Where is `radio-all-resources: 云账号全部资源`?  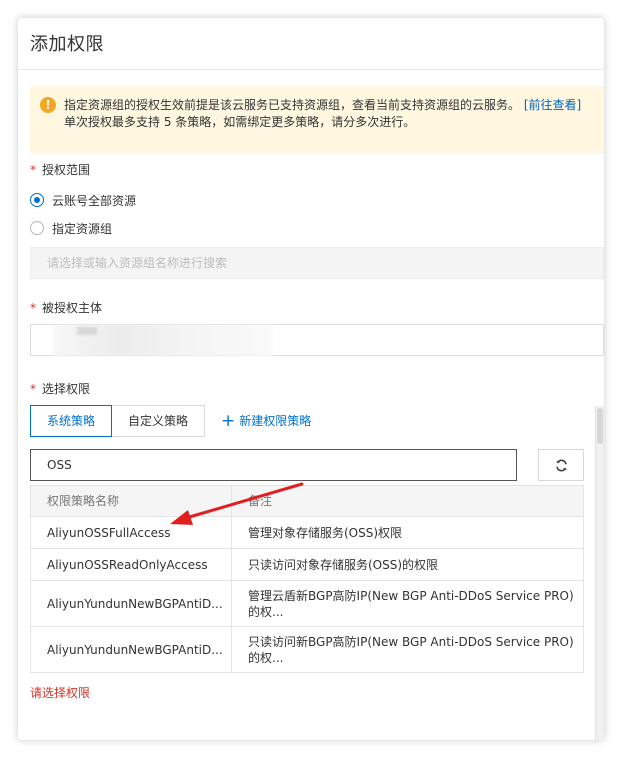 radio-all-resources: 云账号全部资源 is located at coordinates (83, 200).